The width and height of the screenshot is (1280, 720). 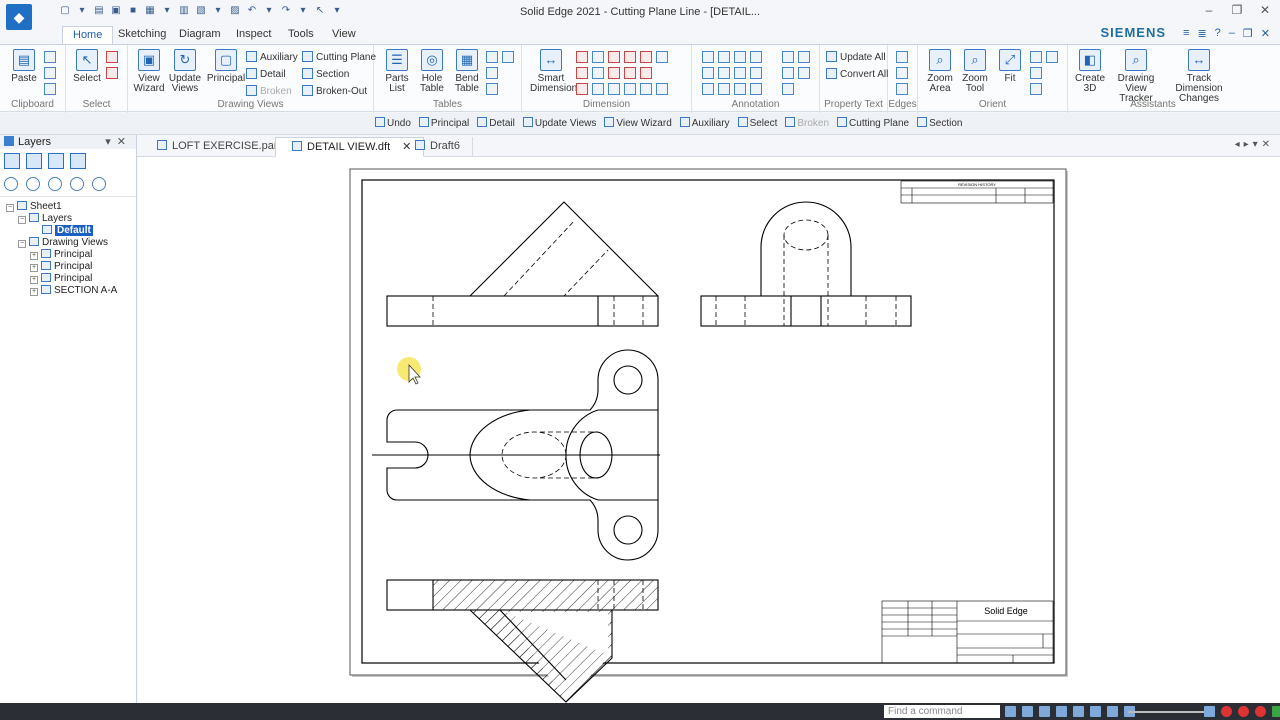 What do you see at coordinates (253, 35) in the screenshot?
I see `tab-inspect: Inspect` at bounding box center [253, 35].